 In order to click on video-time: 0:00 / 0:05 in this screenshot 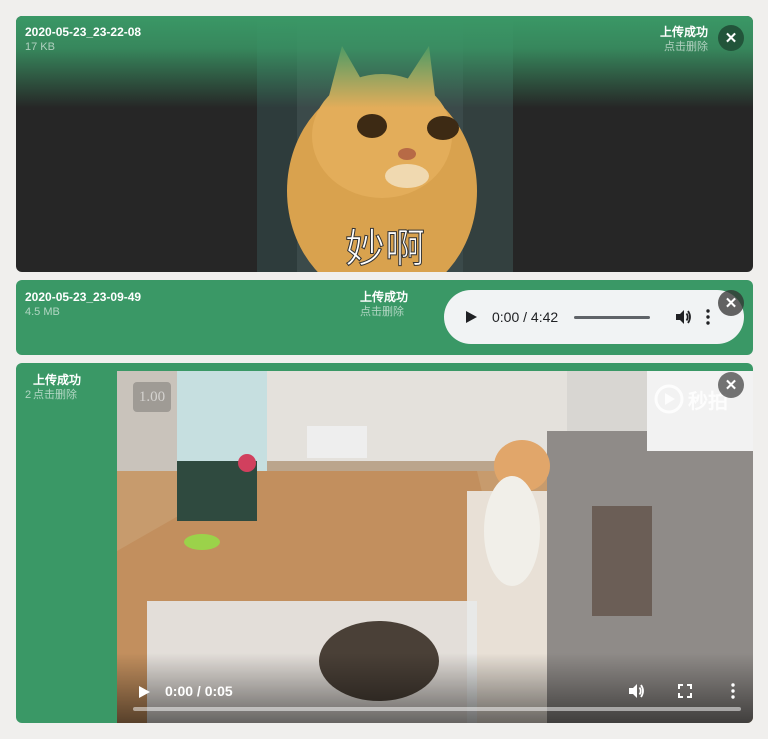, I will do `click(199, 691)`.